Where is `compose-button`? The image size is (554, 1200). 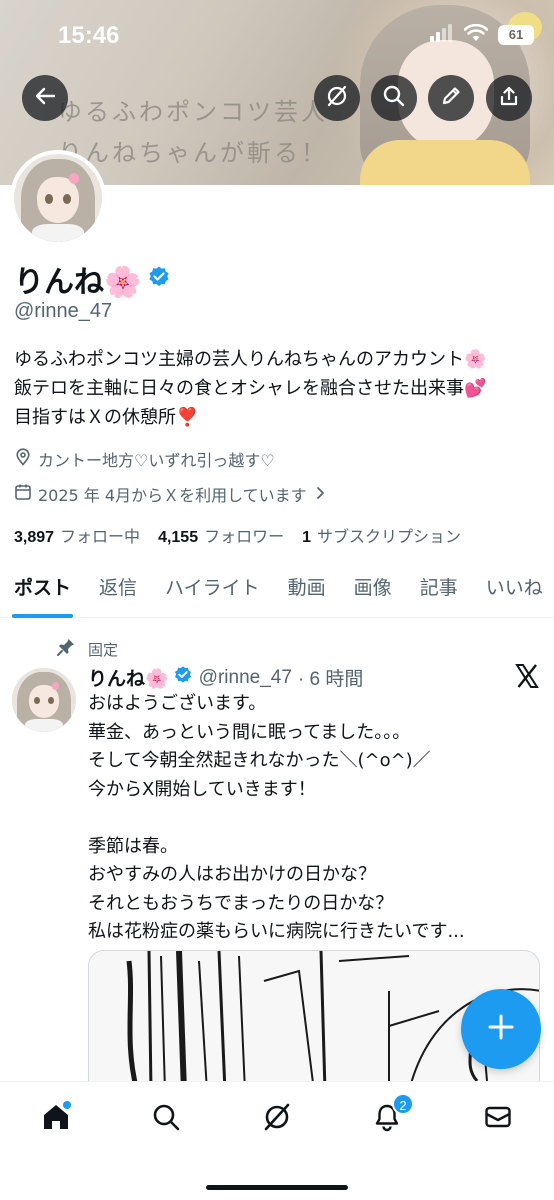
compose-button is located at coordinates (501, 1029).